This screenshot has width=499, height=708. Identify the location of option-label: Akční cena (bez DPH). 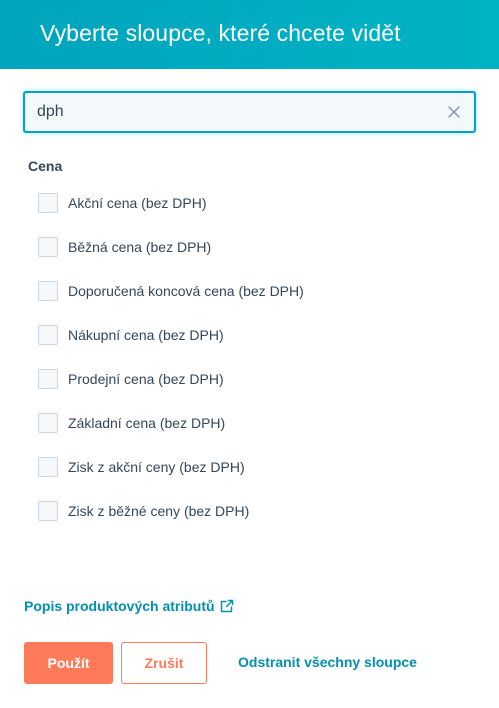
(137, 203).